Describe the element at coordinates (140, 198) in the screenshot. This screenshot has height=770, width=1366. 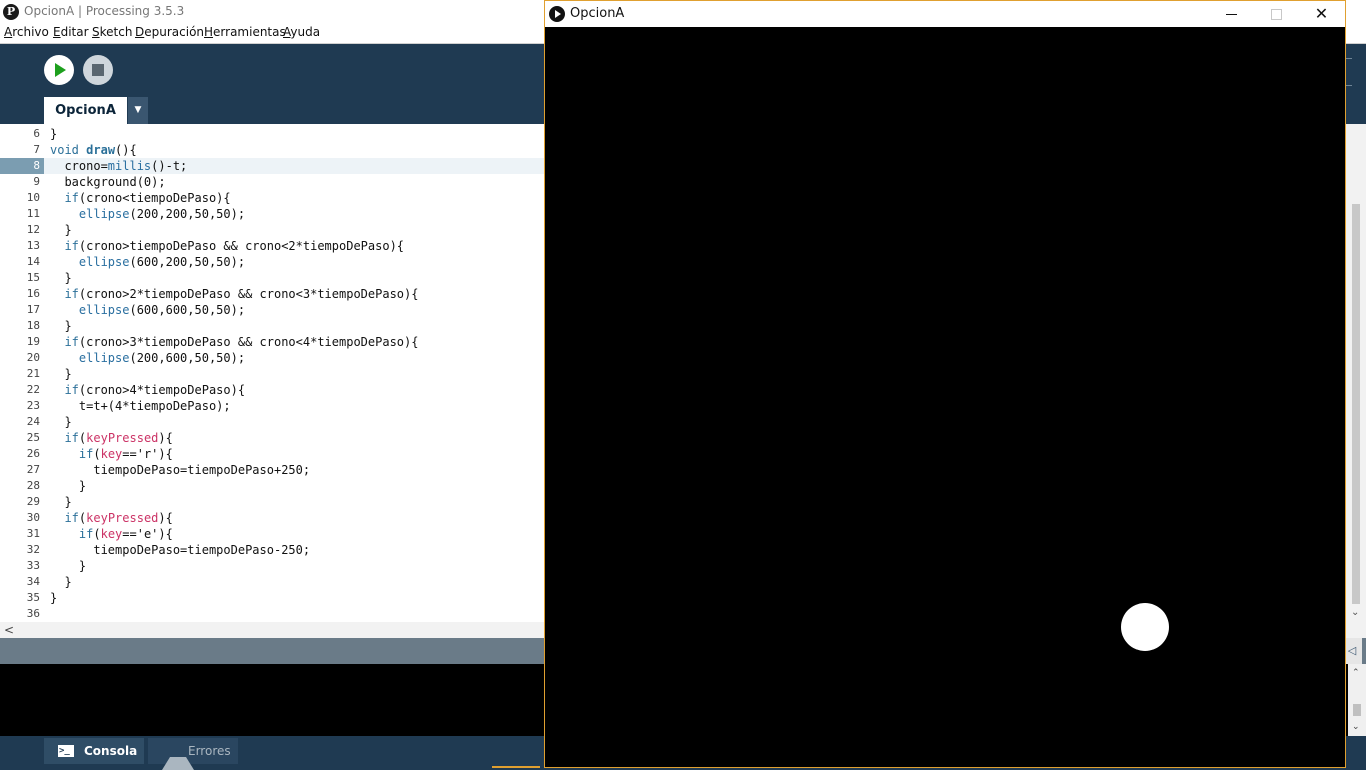
I see `code-text: if(crono<tiempoDePaso){` at that location.